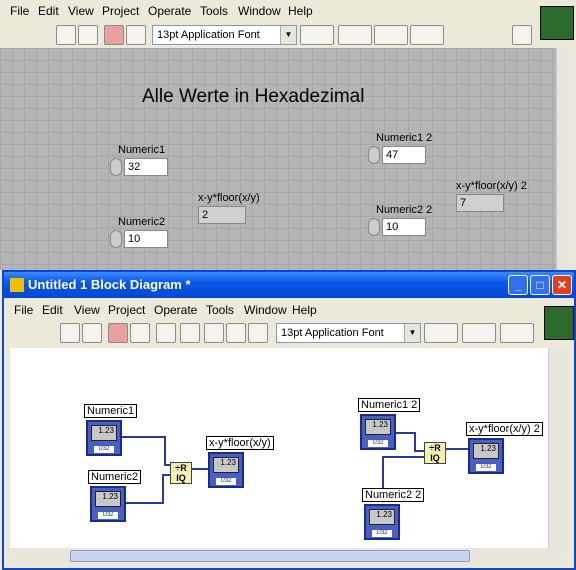  I want to click on panel-heading: Alle Werte in Hexadezimal, so click(253, 96).